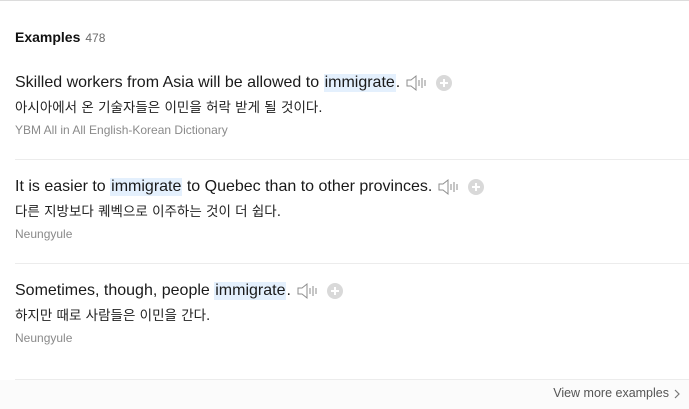 This screenshot has width=689, height=409. Describe the element at coordinates (307, 186) in the screenshot. I see `sentence-text: to Quebec than to other provinces.` at that location.